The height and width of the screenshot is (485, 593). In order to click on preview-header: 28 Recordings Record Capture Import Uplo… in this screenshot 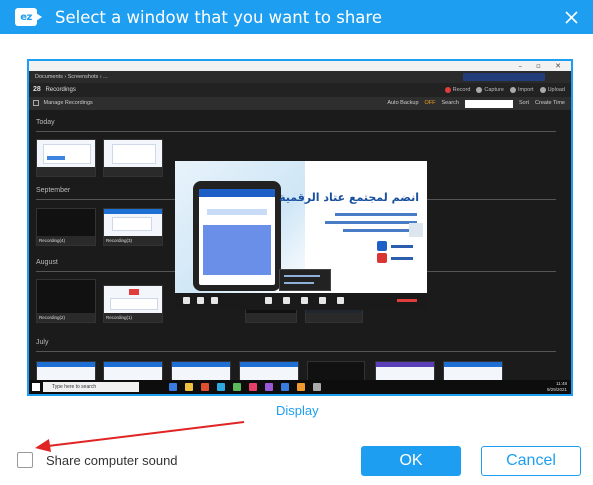, I will do `click(300, 90)`.